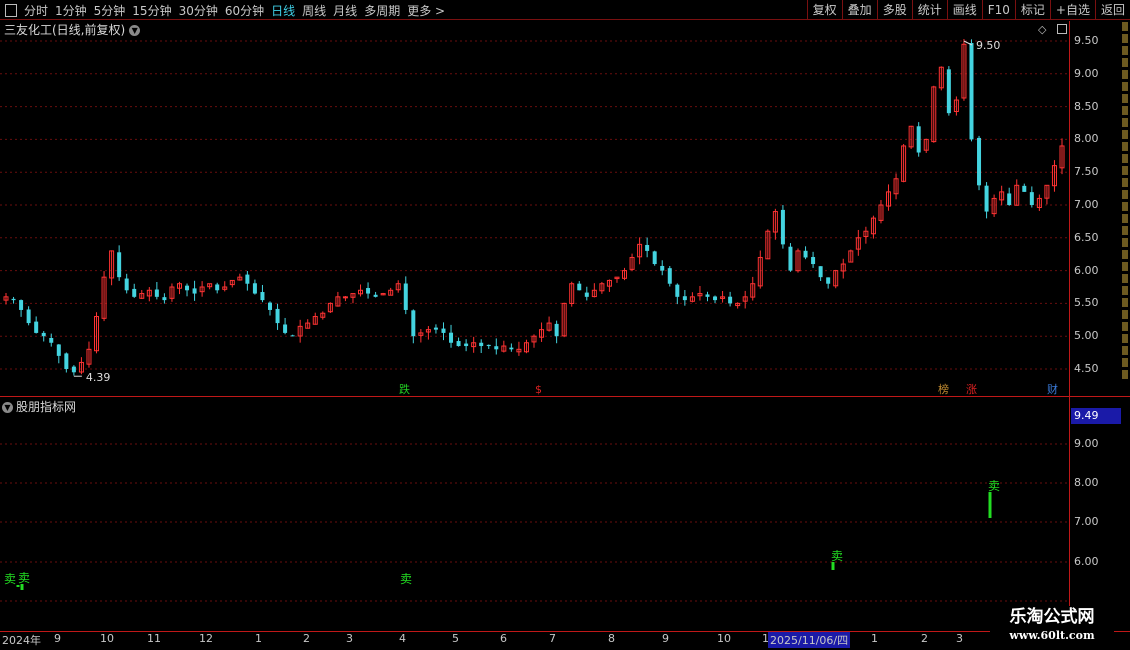  I want to click on date-label: 7, so click(552, 638).